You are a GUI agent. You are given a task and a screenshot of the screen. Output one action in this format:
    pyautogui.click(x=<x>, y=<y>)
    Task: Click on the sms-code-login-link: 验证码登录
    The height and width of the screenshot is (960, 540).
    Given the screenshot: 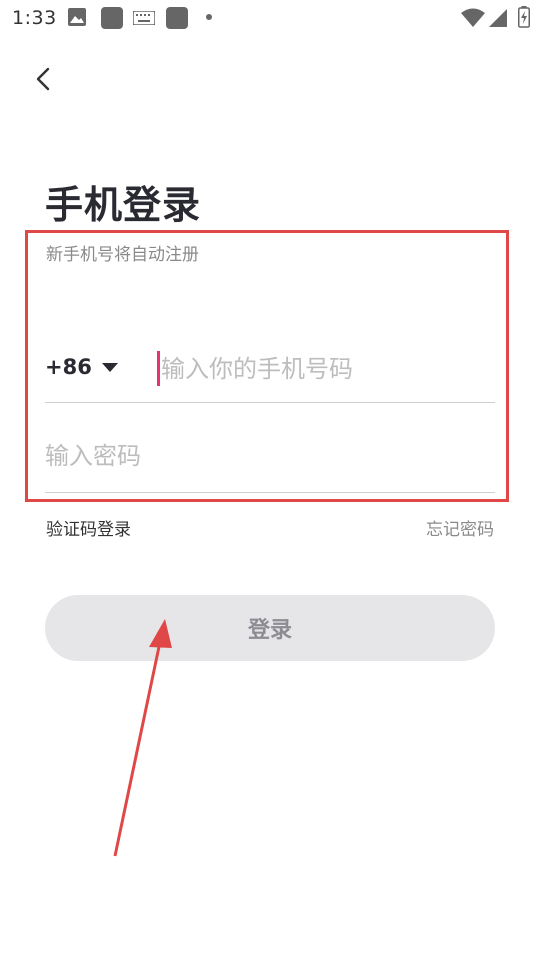 What is the action you would take?
    pyautogui.click(x=88, y=527)
    